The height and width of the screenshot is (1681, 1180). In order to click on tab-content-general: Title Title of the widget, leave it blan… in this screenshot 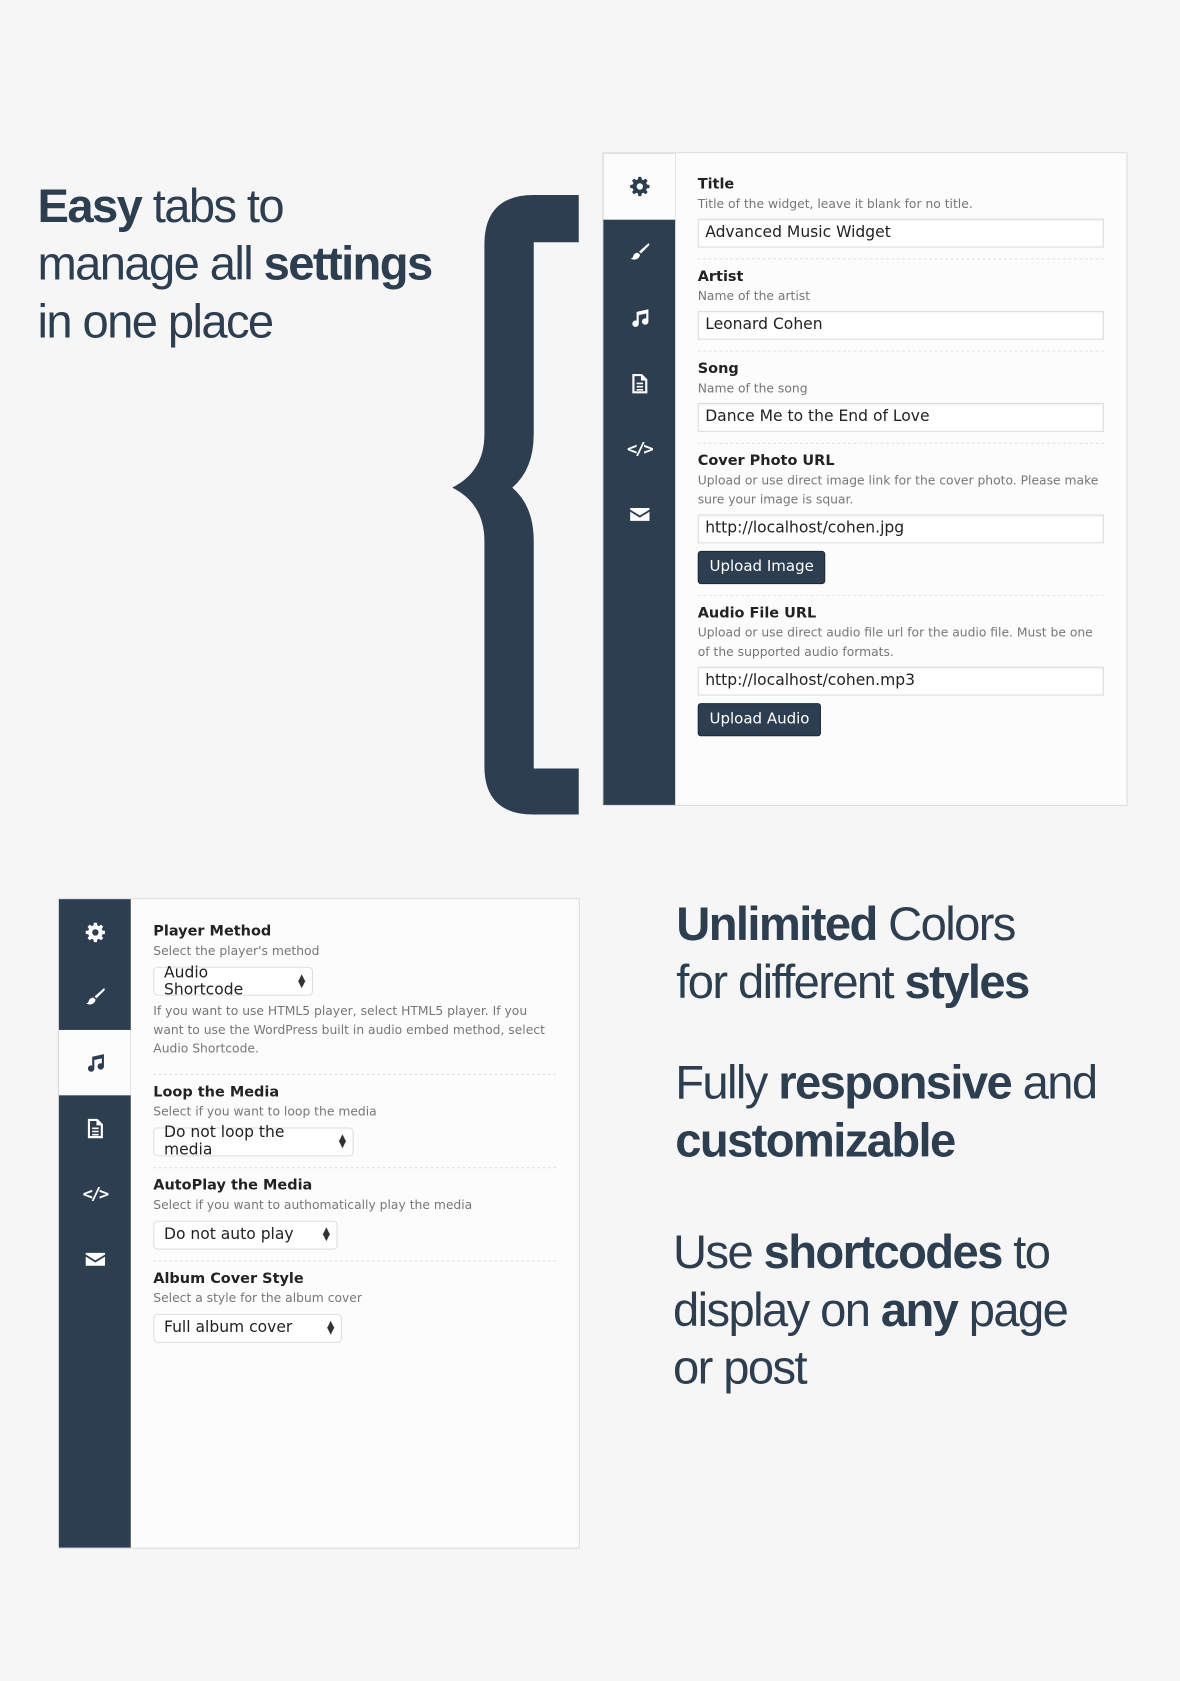, I will do `click(900, 465)`.